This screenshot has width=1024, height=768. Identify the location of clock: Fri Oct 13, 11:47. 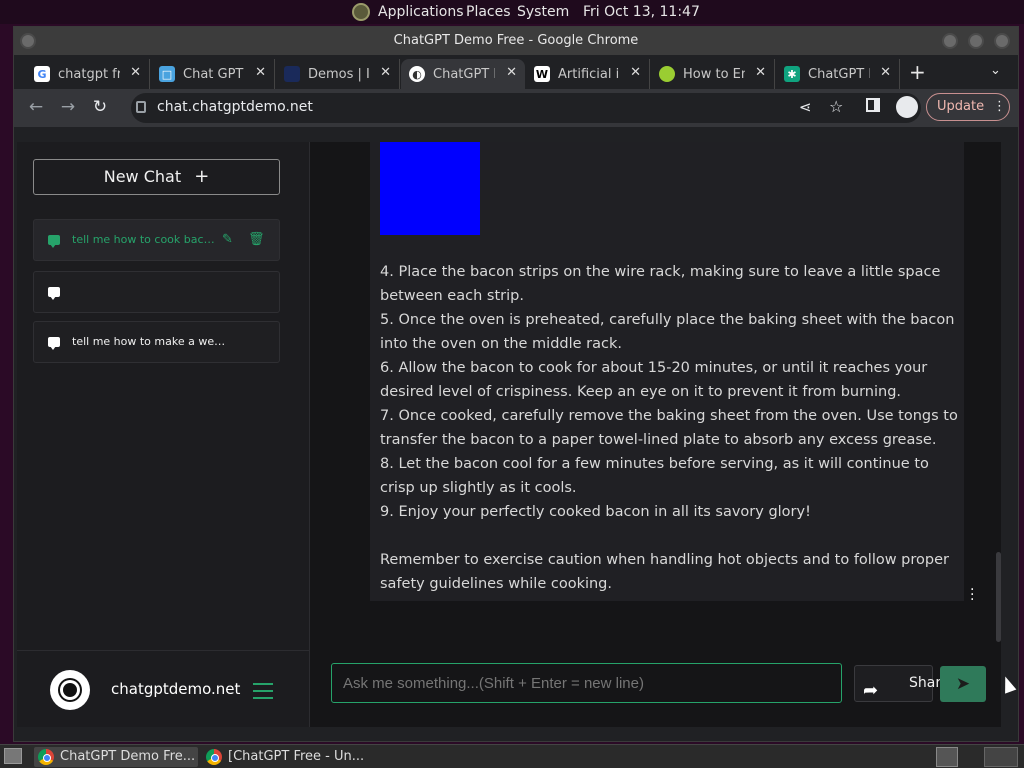
(641, 12).